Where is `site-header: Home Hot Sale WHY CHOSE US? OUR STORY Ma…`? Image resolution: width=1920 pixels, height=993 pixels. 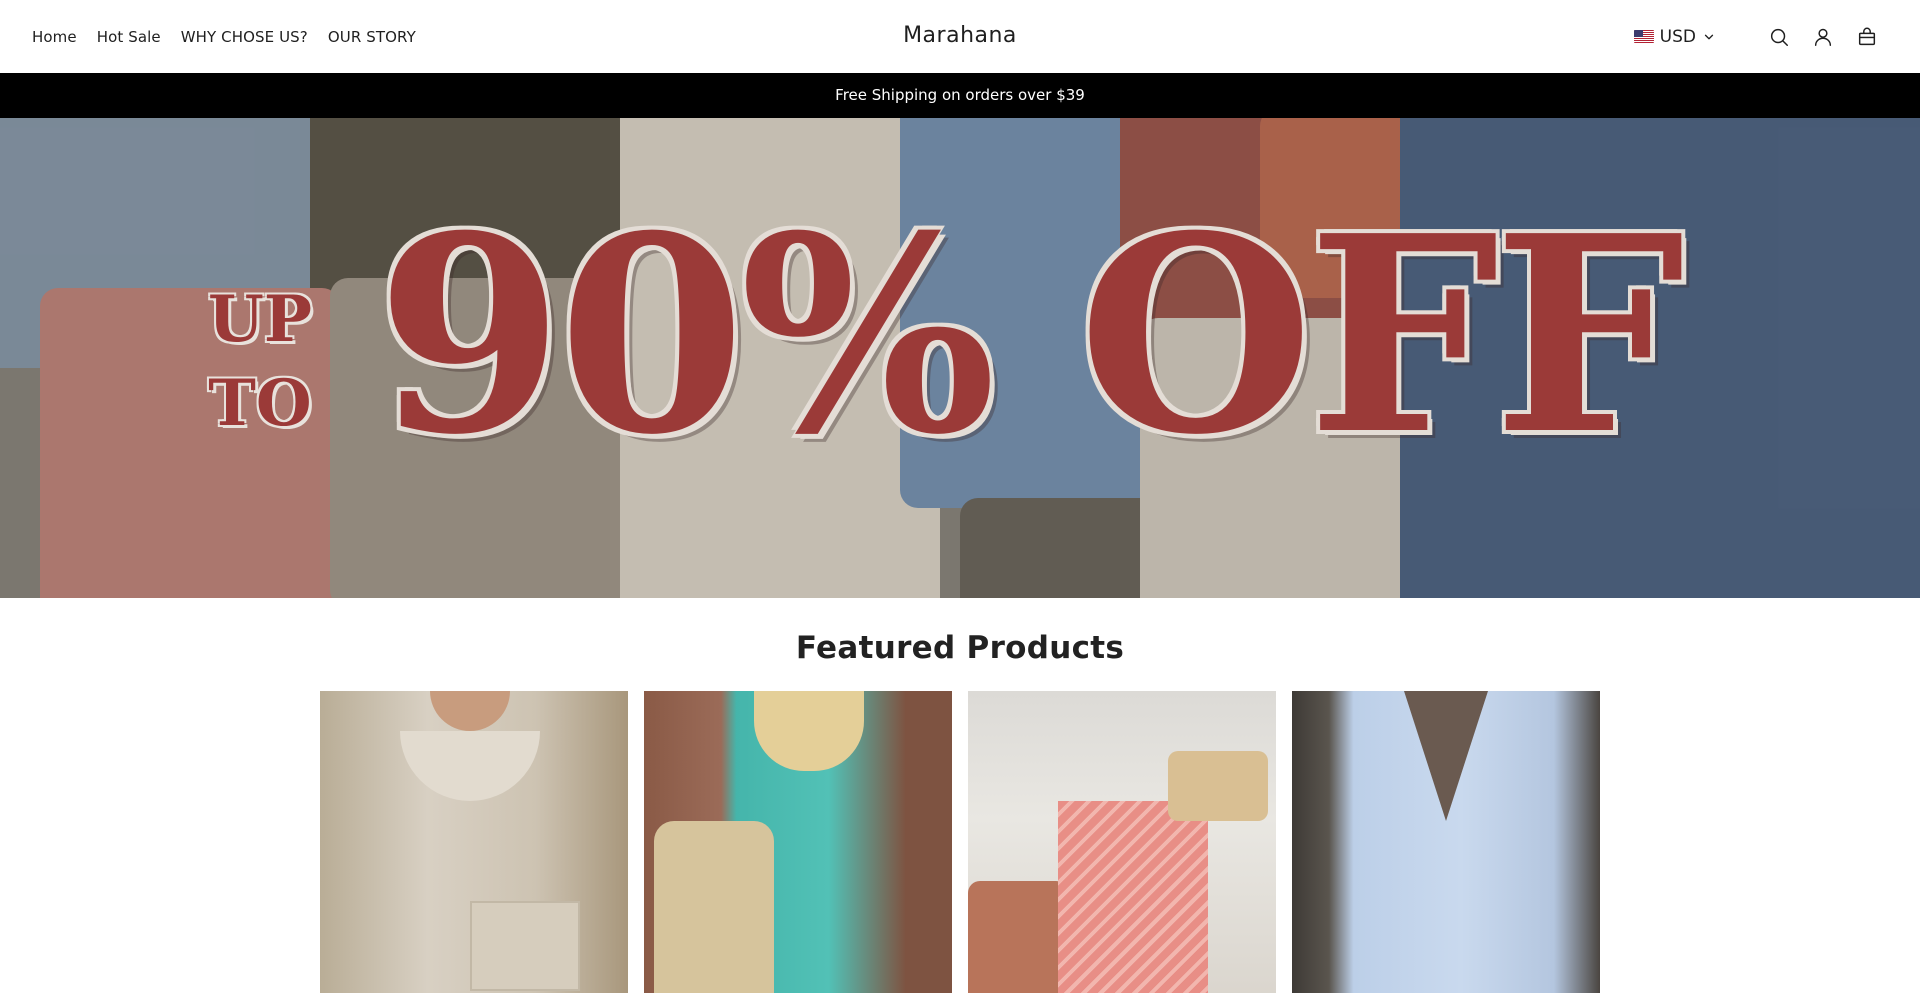
site-header: Home Hot Sale WHY CHOSE US? OUR STORY Ma… is located at coordinates (960, 36).